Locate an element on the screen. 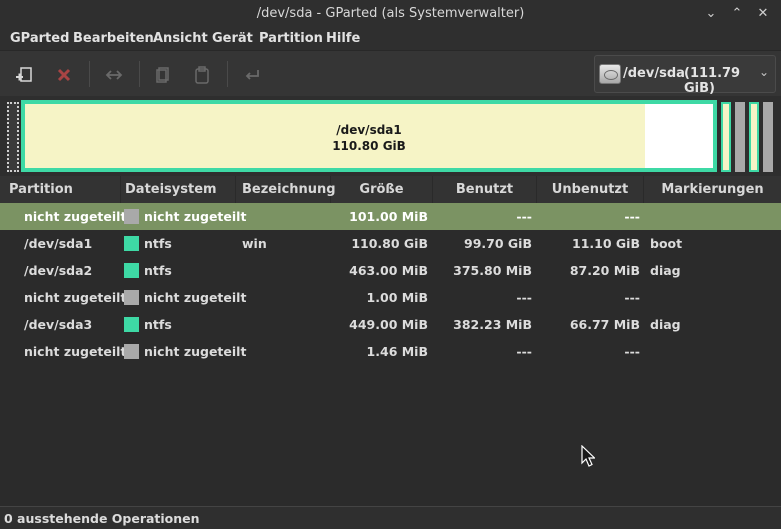 The image size is (781, 529). cell-partition: /dev/sda1 is located at coordinates (58, 243).